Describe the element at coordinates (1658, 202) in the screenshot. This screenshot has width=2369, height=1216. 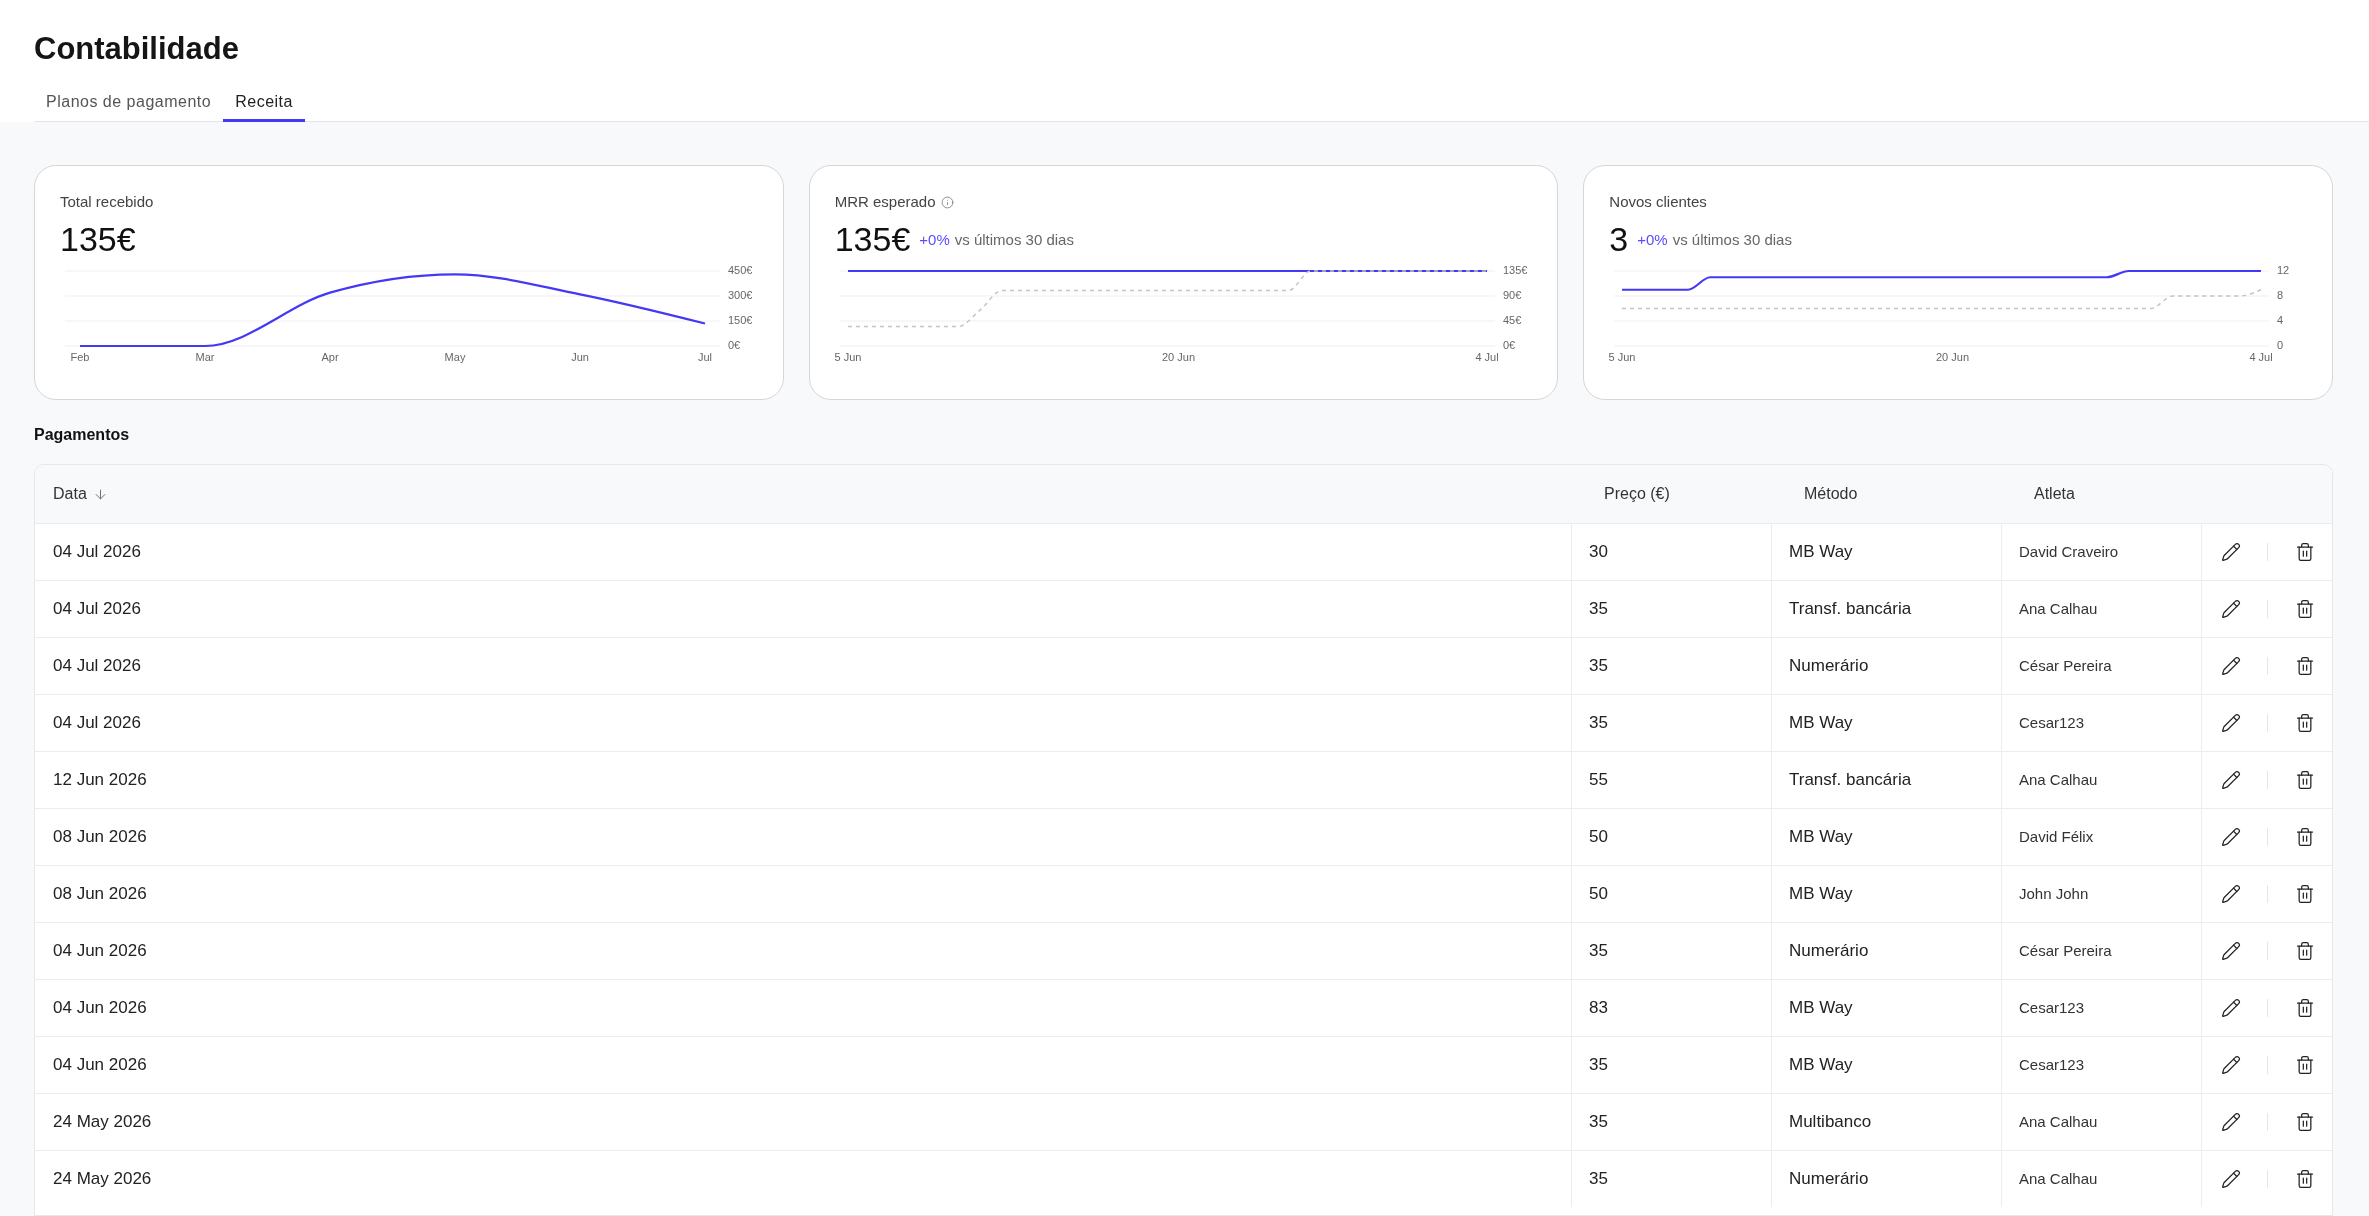
I see `card-title: Novos clientes` at that location.